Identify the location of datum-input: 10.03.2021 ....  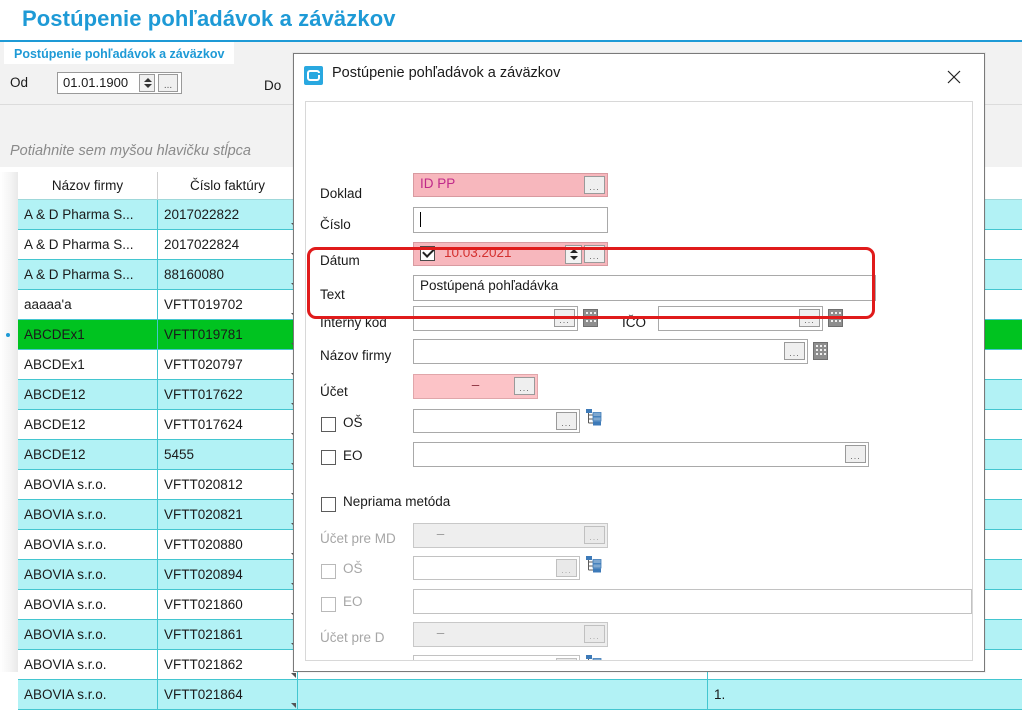
(510, 254).